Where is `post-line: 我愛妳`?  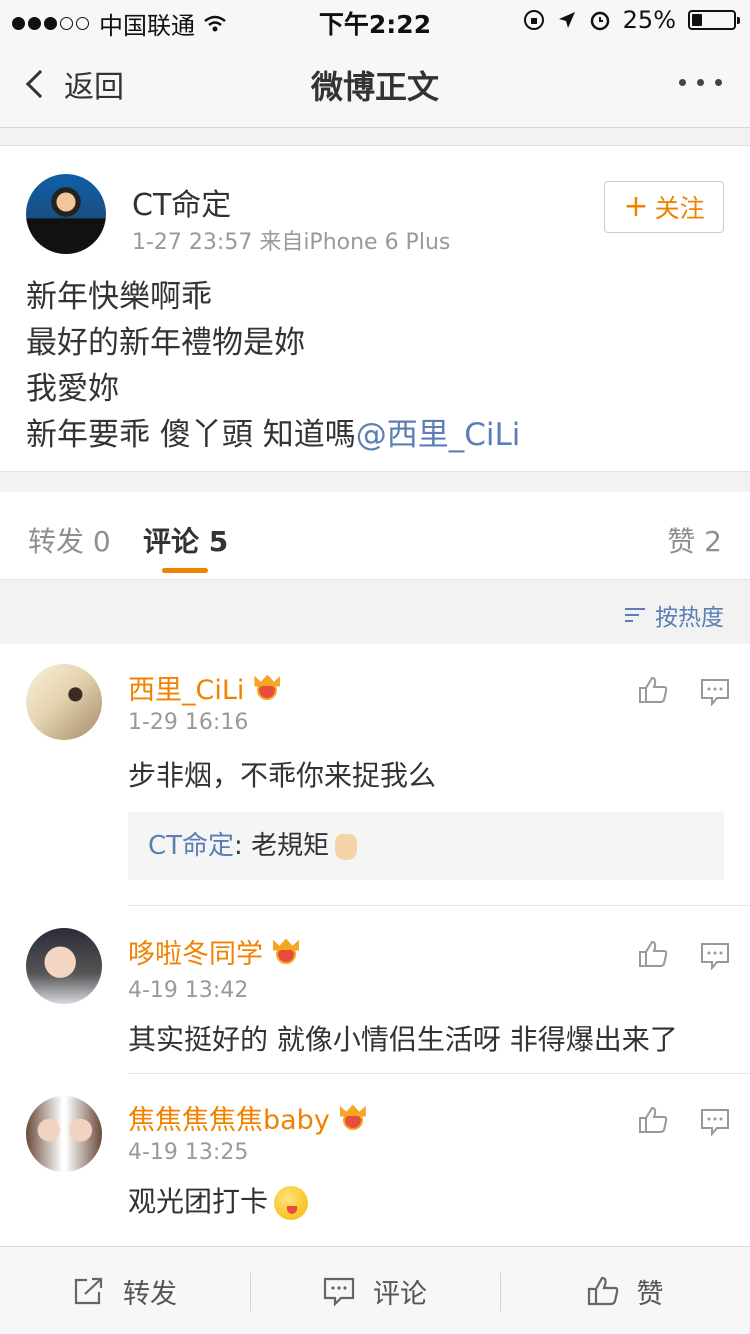
post-line: 我愛妳 is located at coordinates (72, 389).